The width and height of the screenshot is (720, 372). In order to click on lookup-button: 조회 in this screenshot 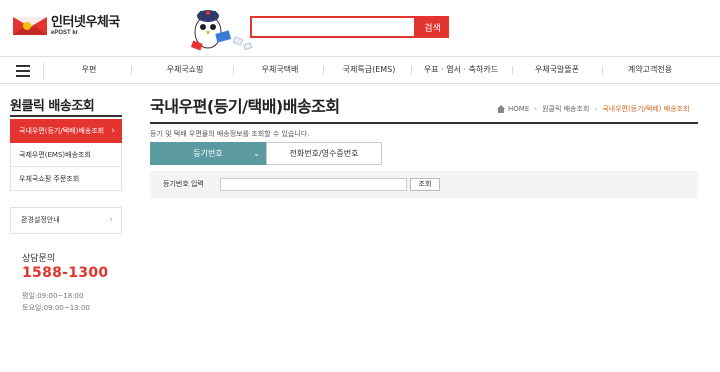, I will do `click(425, 184)`.